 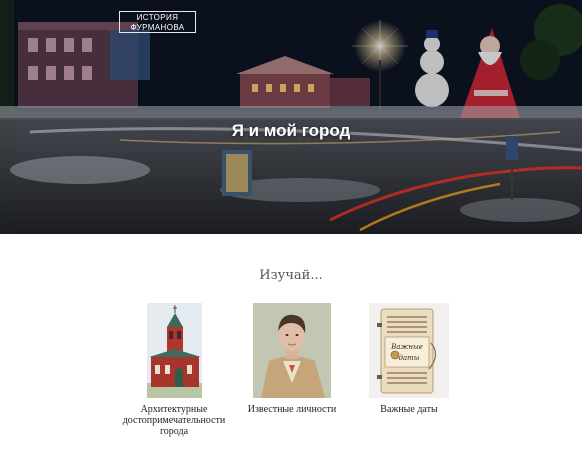 What do you see at coordinates (292, 409) in the screenshot?
I see `card-label: Известные личности` at bounding box center [292, 409].